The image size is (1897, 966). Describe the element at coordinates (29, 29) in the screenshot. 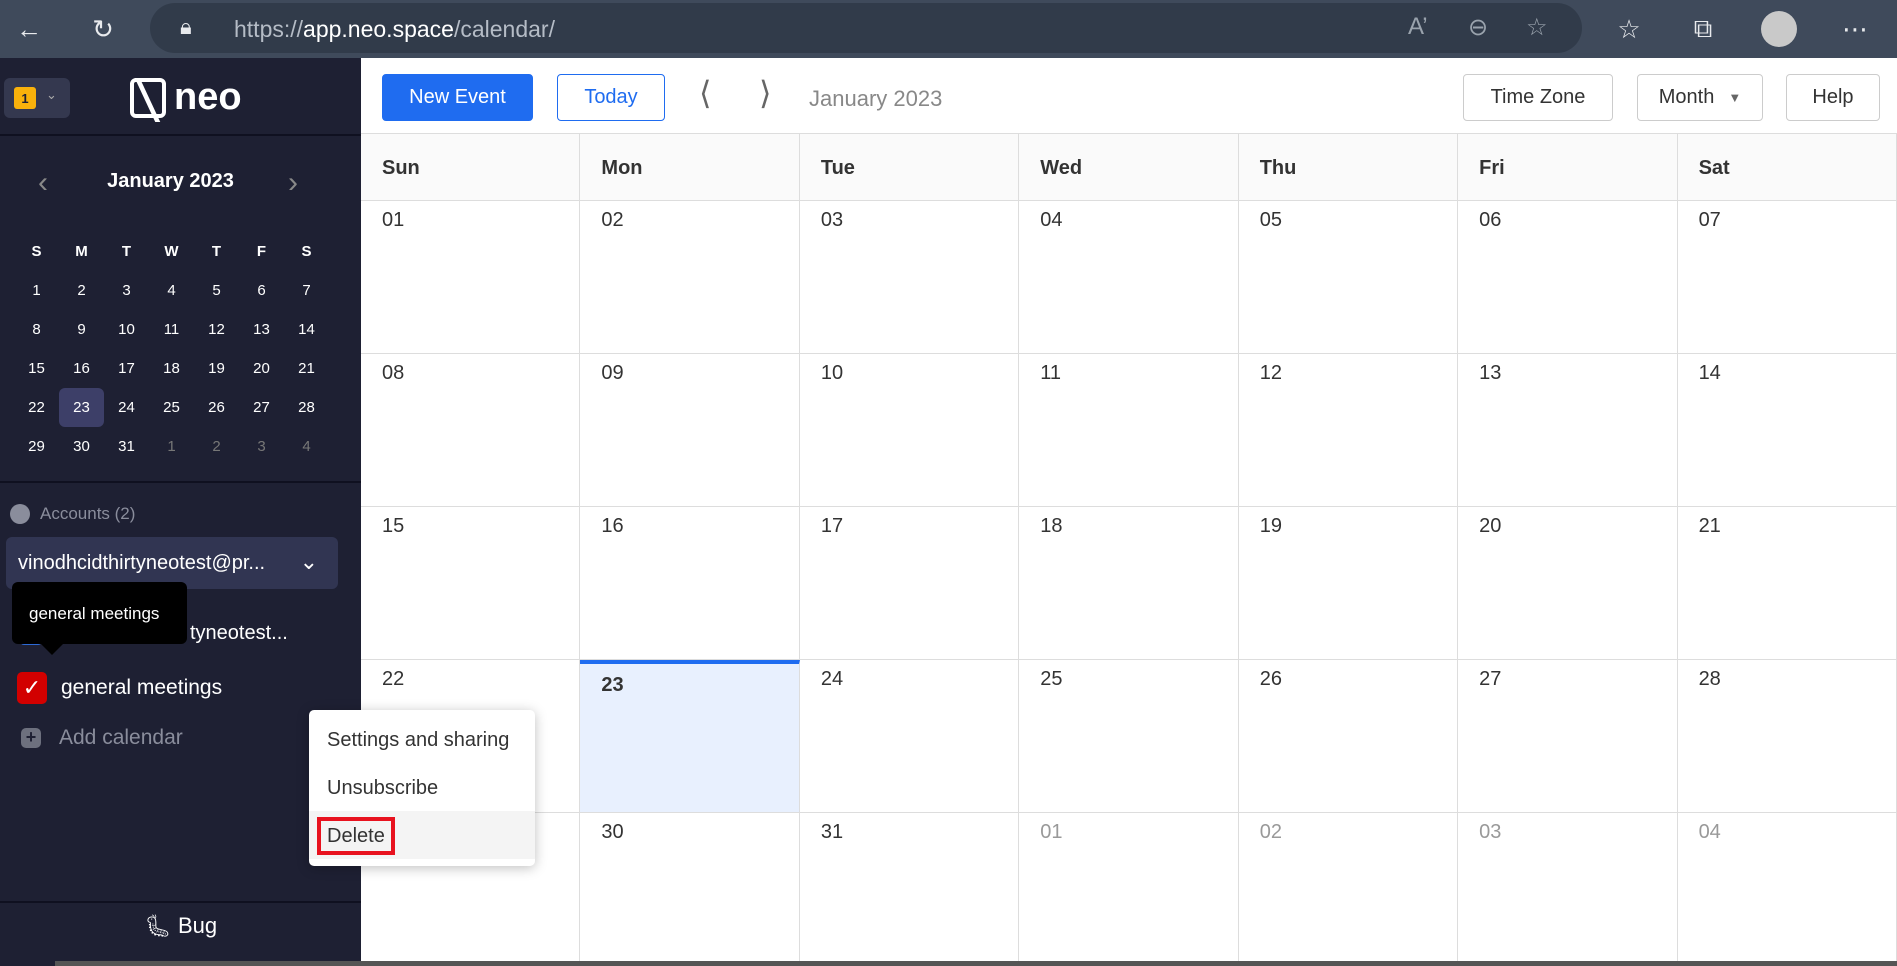

I see `back-icon: ←` at that location.